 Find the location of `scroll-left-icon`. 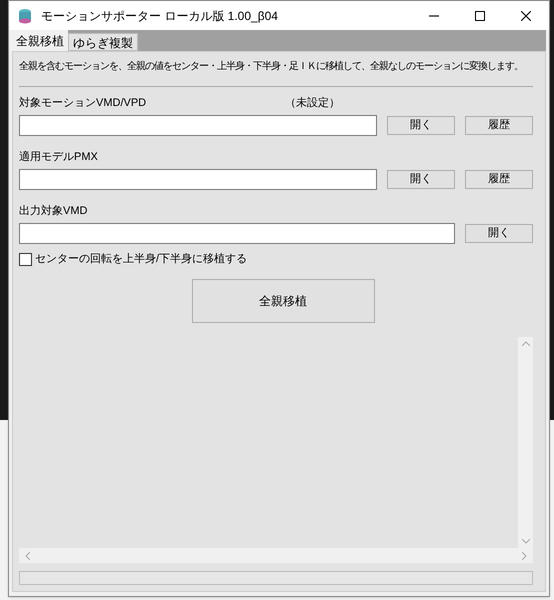

scroll-left-icon is located at coordinates (27, 556).